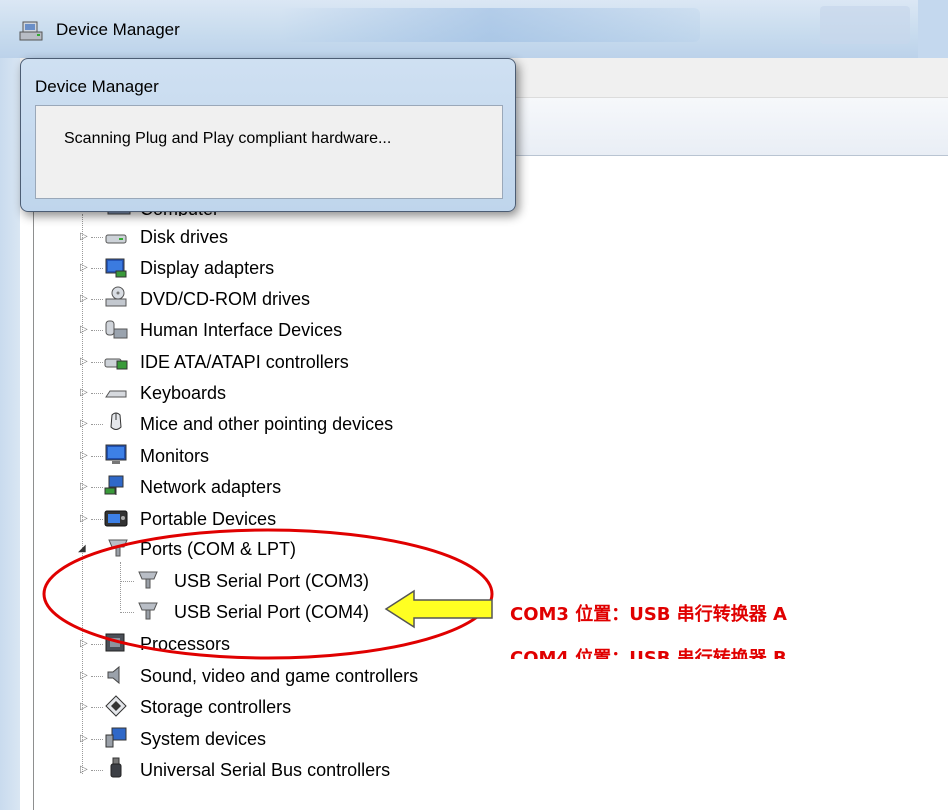 Image resolution: width=948 pixels, height=810 pixels. I want to click on tree-item-label: Display adapters, so click(207, 268).